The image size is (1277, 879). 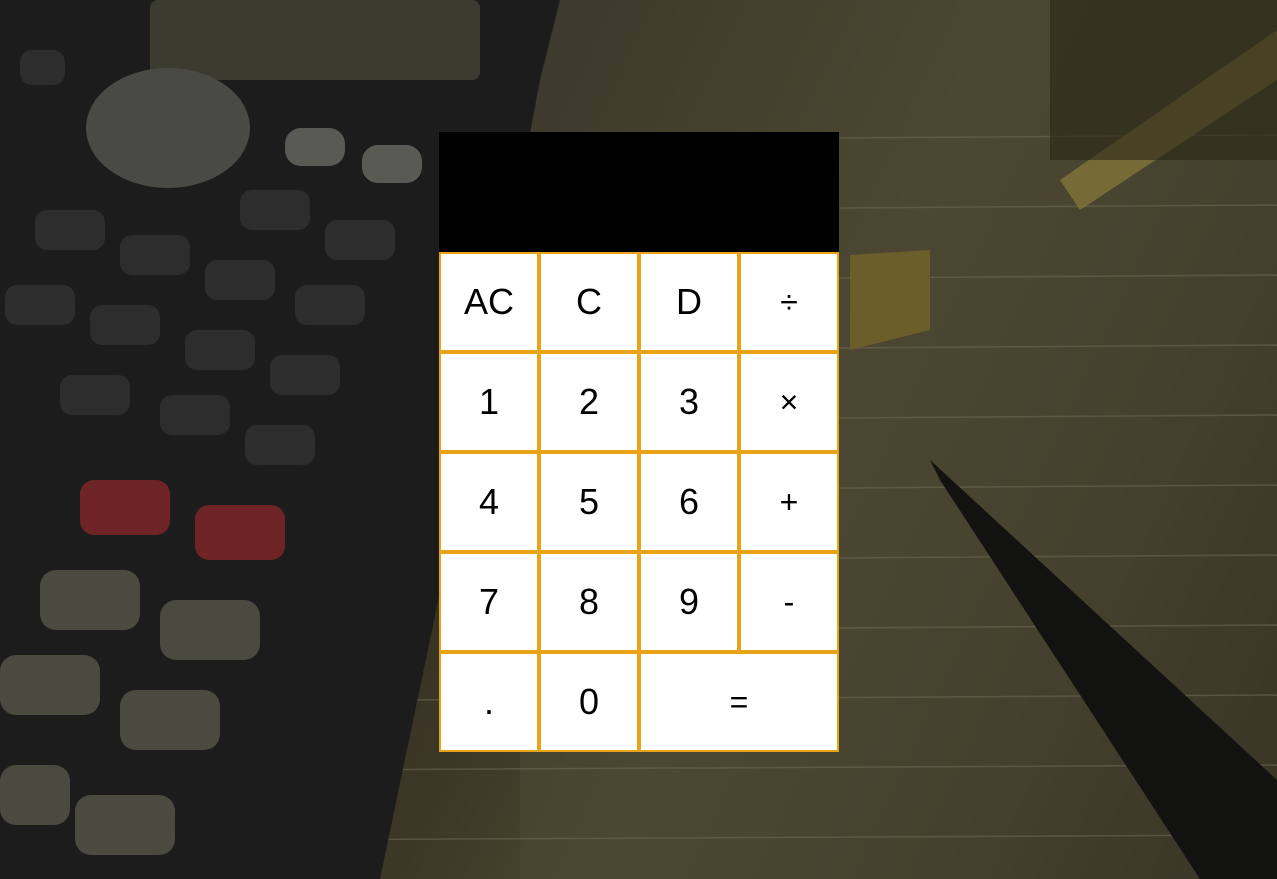 I want to click on subtract-button: -, so click(x=789, y=602).